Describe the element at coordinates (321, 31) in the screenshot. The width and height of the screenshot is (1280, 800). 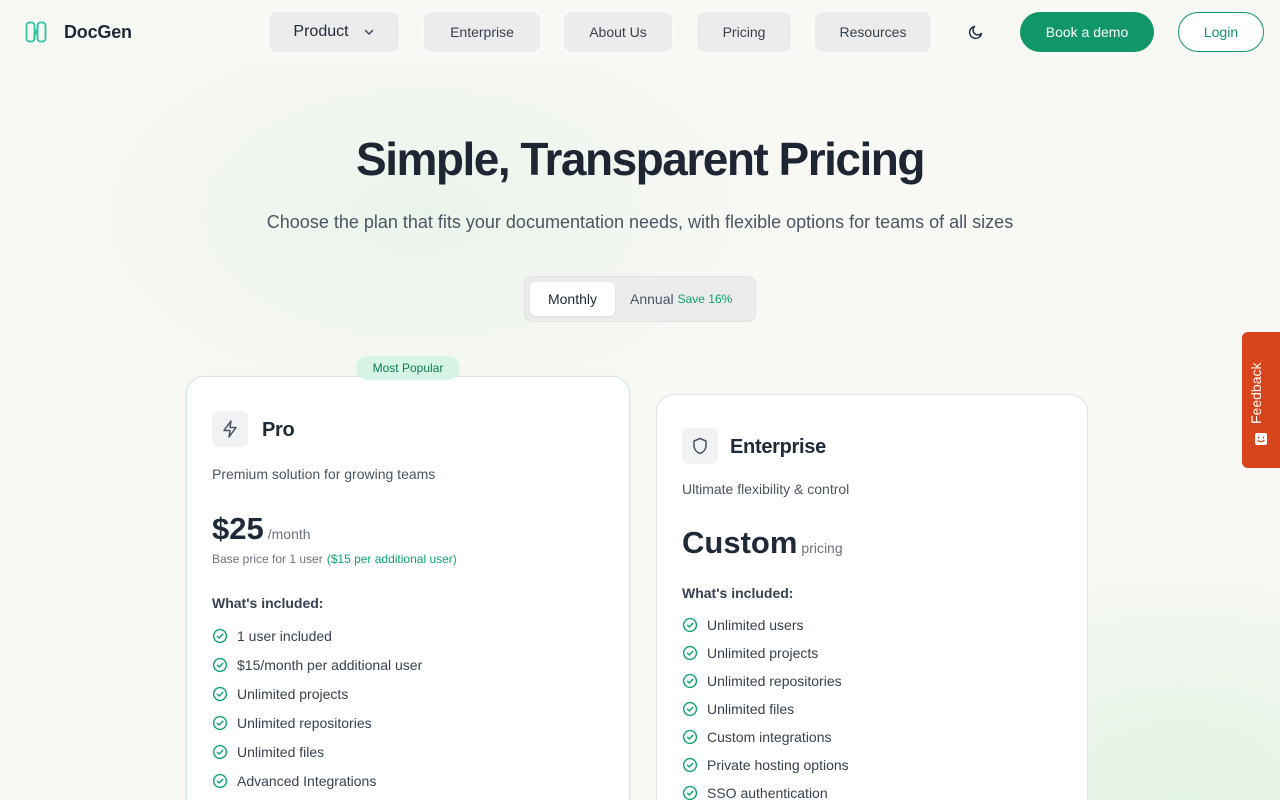
I see `nav-product-label: Product` at that location.